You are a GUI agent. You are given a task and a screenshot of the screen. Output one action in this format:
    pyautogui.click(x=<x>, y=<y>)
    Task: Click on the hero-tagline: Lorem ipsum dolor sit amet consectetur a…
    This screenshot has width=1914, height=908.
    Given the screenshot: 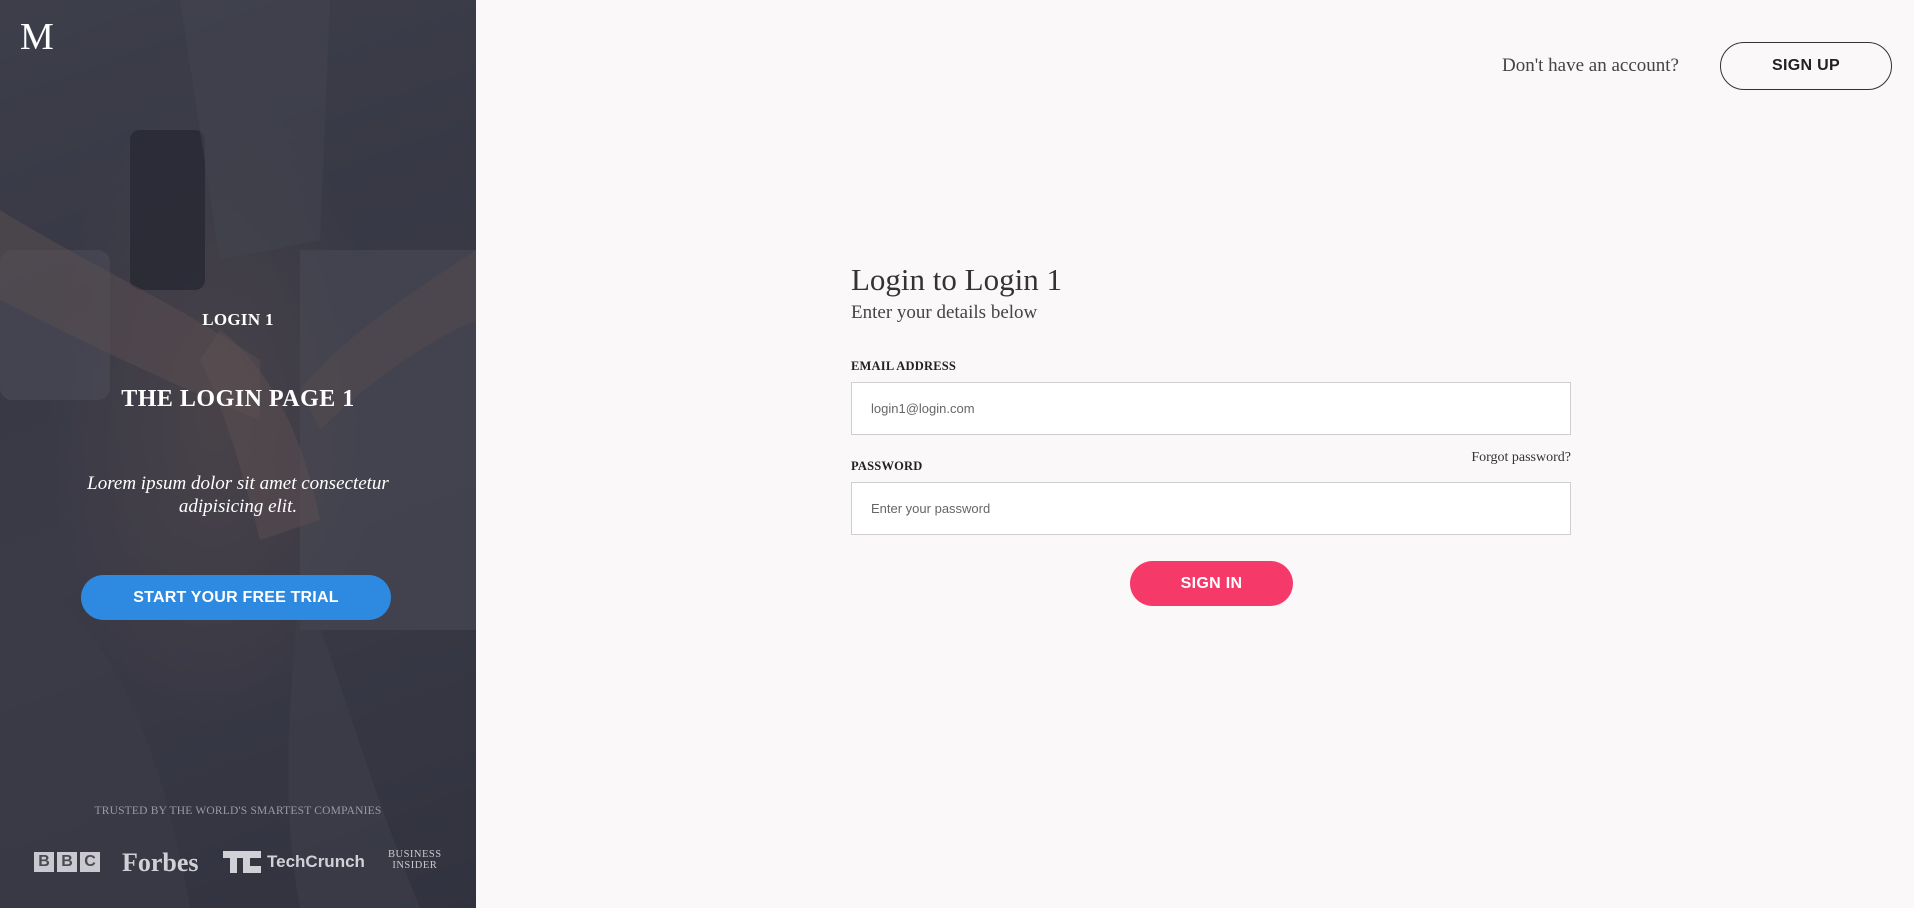 What is the action you would take?
    pyautogui.click(x=238, y=495)
    